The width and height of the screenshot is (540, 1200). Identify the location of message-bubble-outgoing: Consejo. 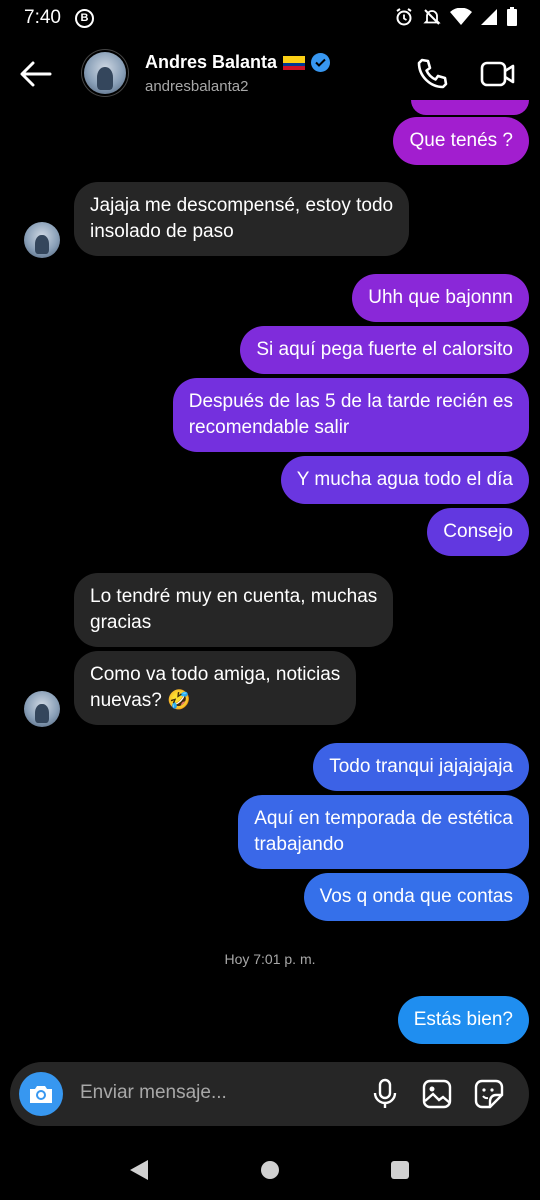
(478, 532).